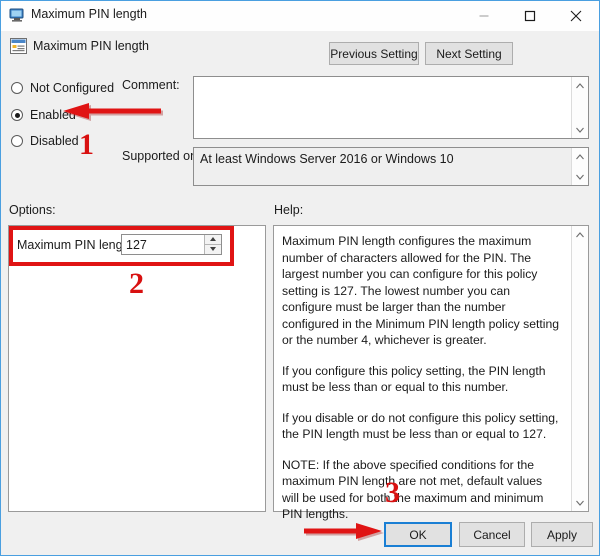 This screenshot has height=556, width=600. Describe the element at coordinates (344, 532) in the screenshot. I see `annotation-arrow-to-ok` at that location.